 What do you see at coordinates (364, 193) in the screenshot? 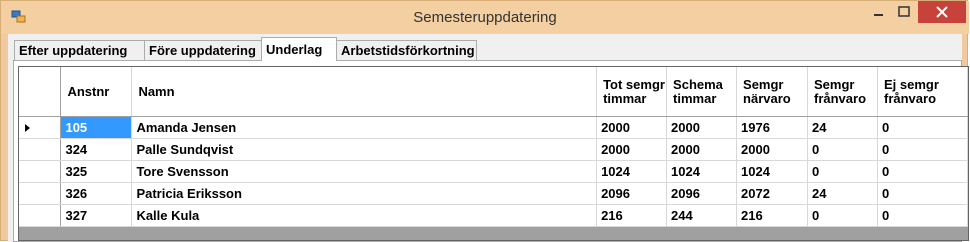
I see `cell-namn: Patricia Eriksson` at bounding box center [364, 193].